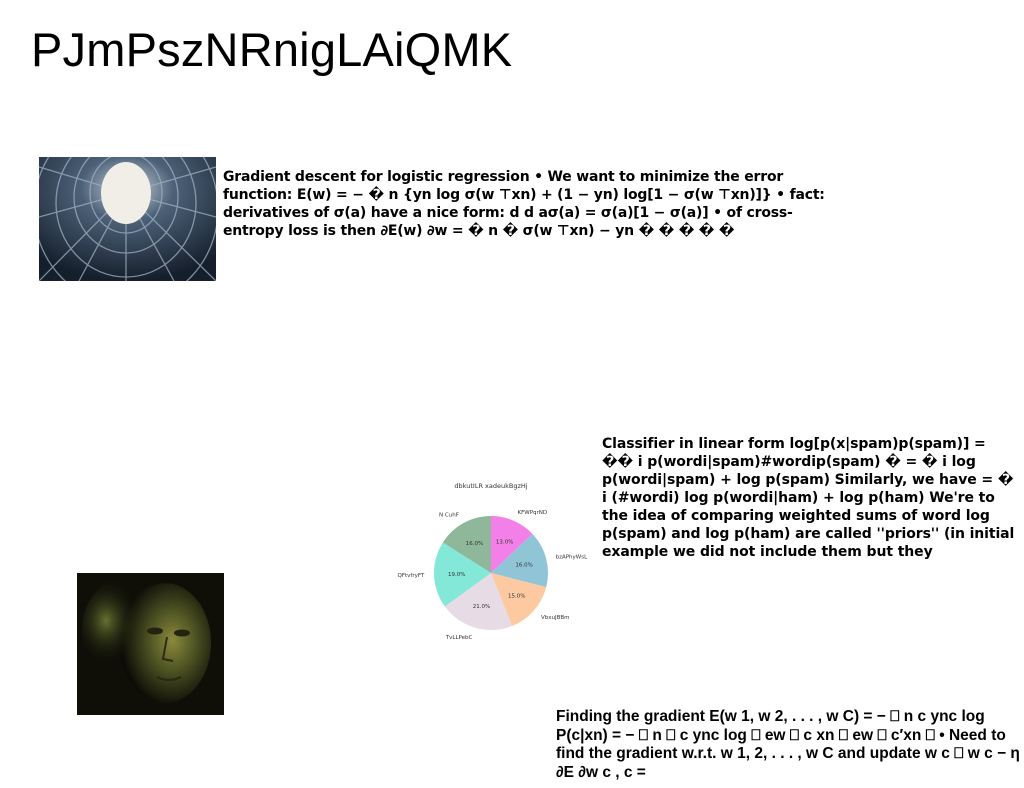 Image resolution: width=1024 pixels, height=788 pixels. I want to click on chart-title: dbkutILR xadeukBgzHj, so click(490, 486).